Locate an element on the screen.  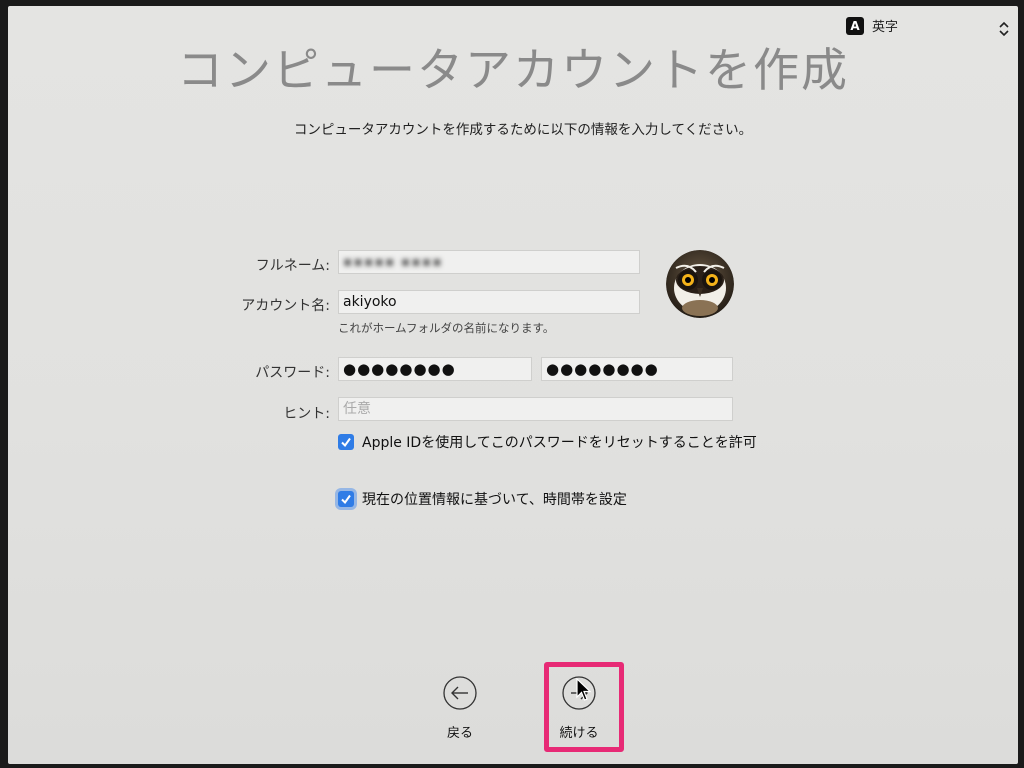
apple-id-reset-option: Apple IDを使用してこのパスワードをリセットすることを許可 is located at coordinates (547, 442).